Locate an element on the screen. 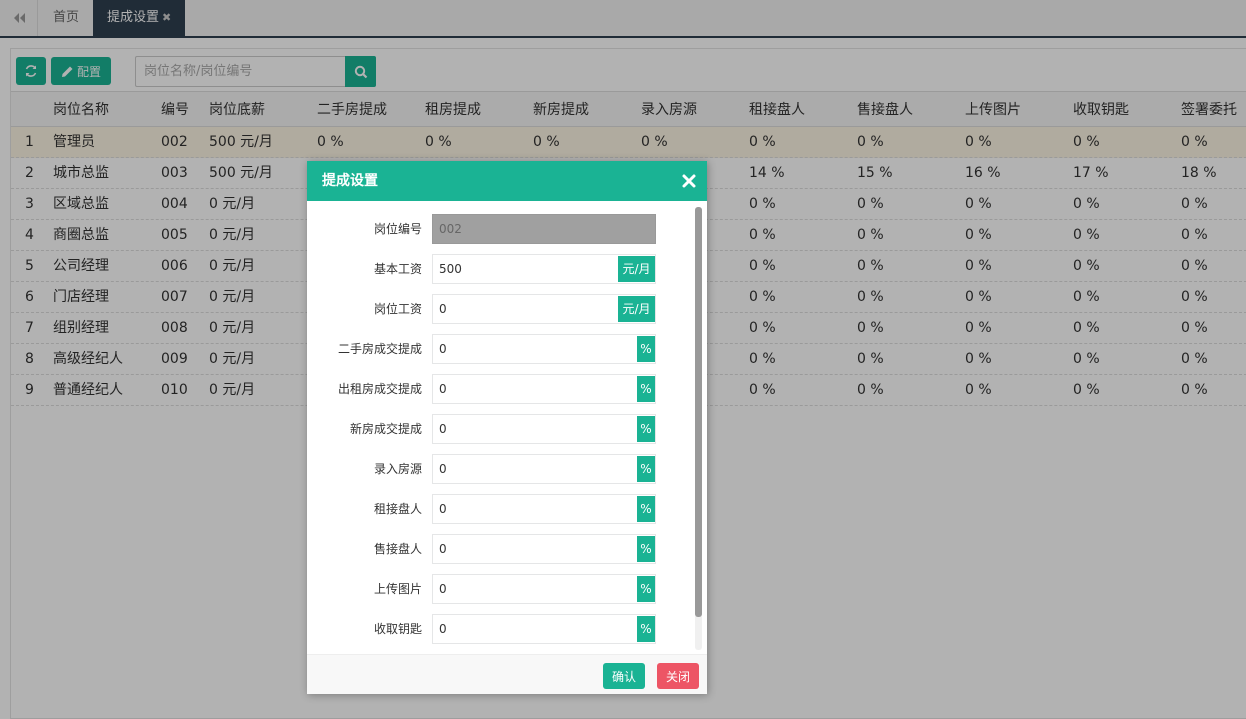 The image size is (1246, 719). base-salary-unit: 元/月 is located at coordinates (636, 269).